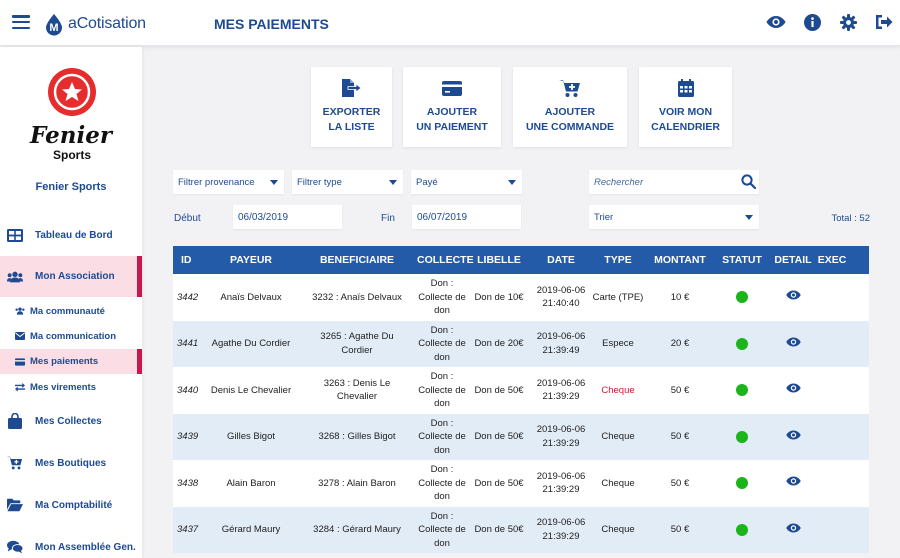 This screenshot has height=558, width=900. I want to click on nav-label: Mon Assemblée Gen., so click(85, 547).